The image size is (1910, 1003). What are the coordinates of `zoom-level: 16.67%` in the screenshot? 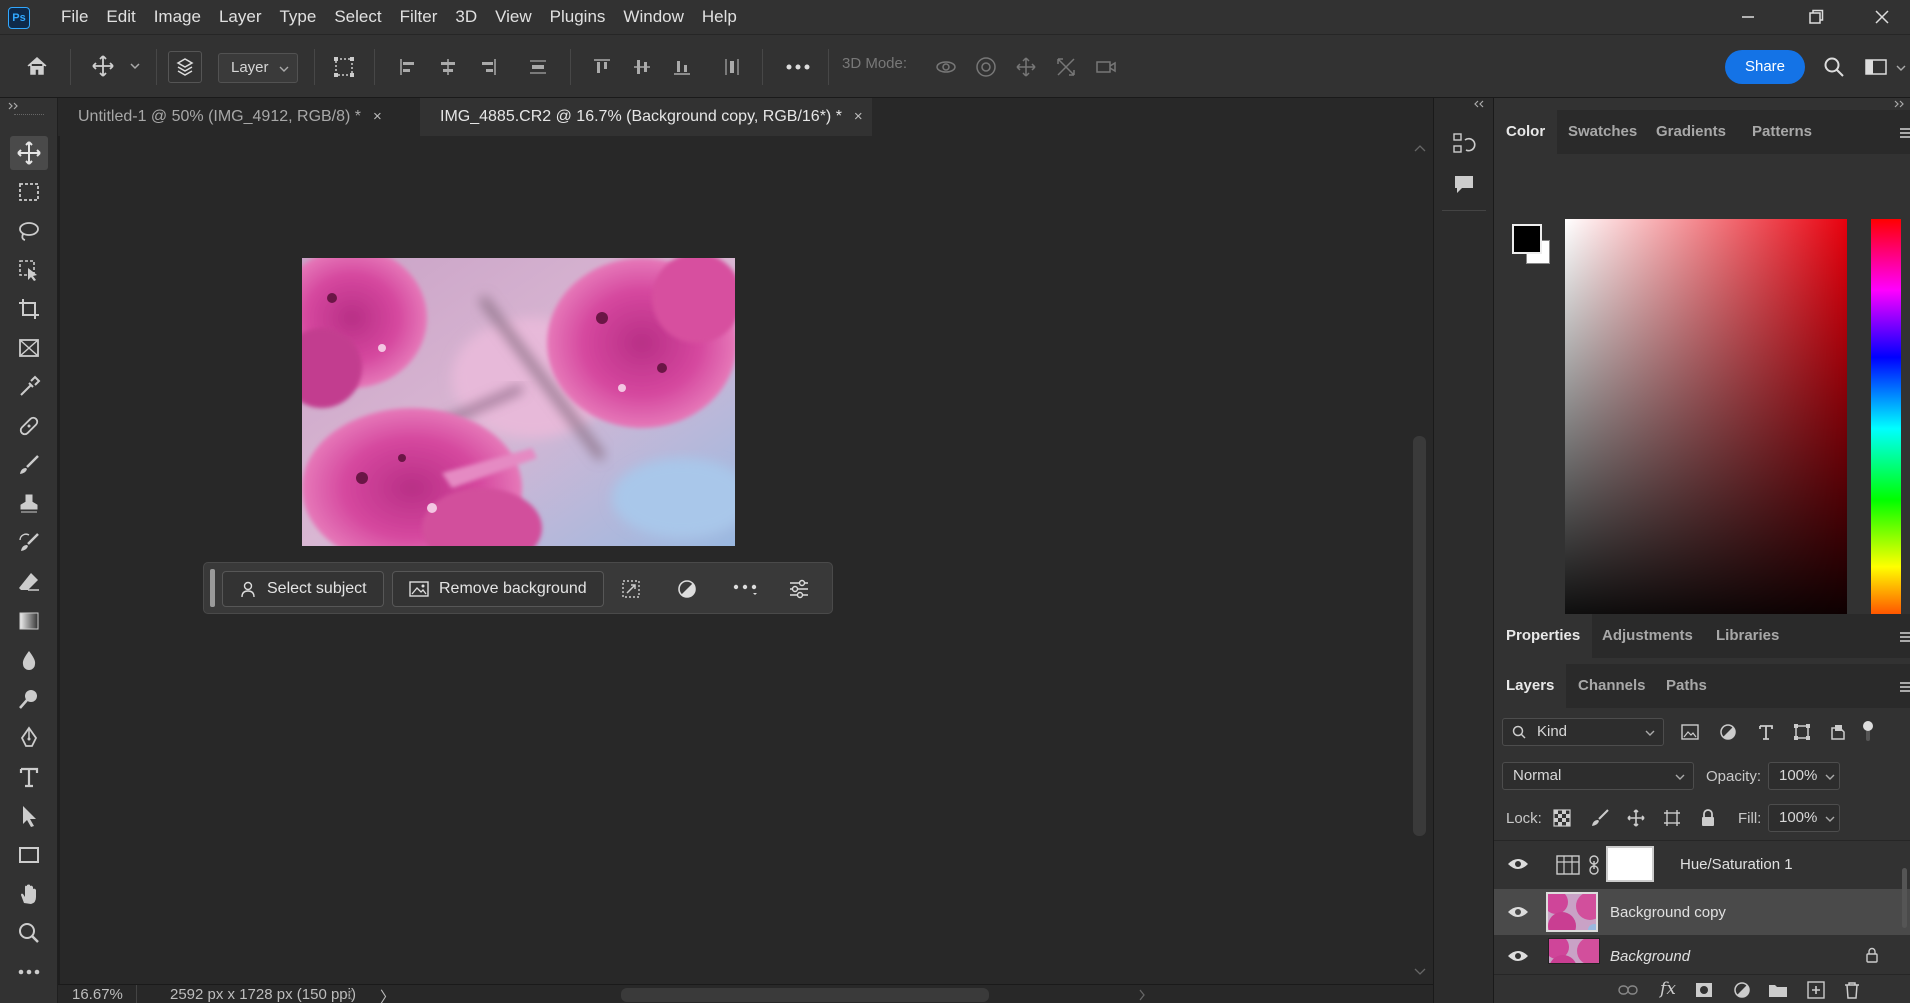 It's located at (97, 994).